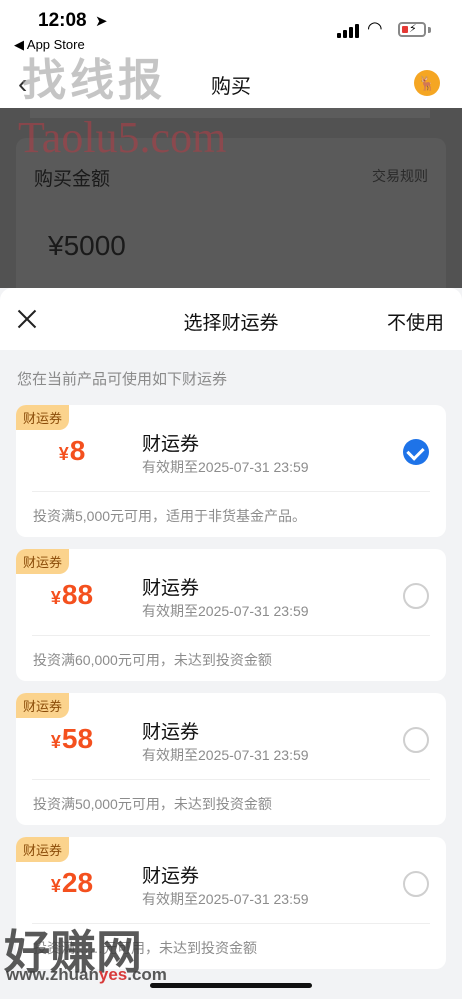 The width and height of the screenshot is (462, 999). Describe the element at coordinates (152, 804) in the screenshot. I see `coupon-condition: 投资满50,000元可用，未达到投资金额` at that location.